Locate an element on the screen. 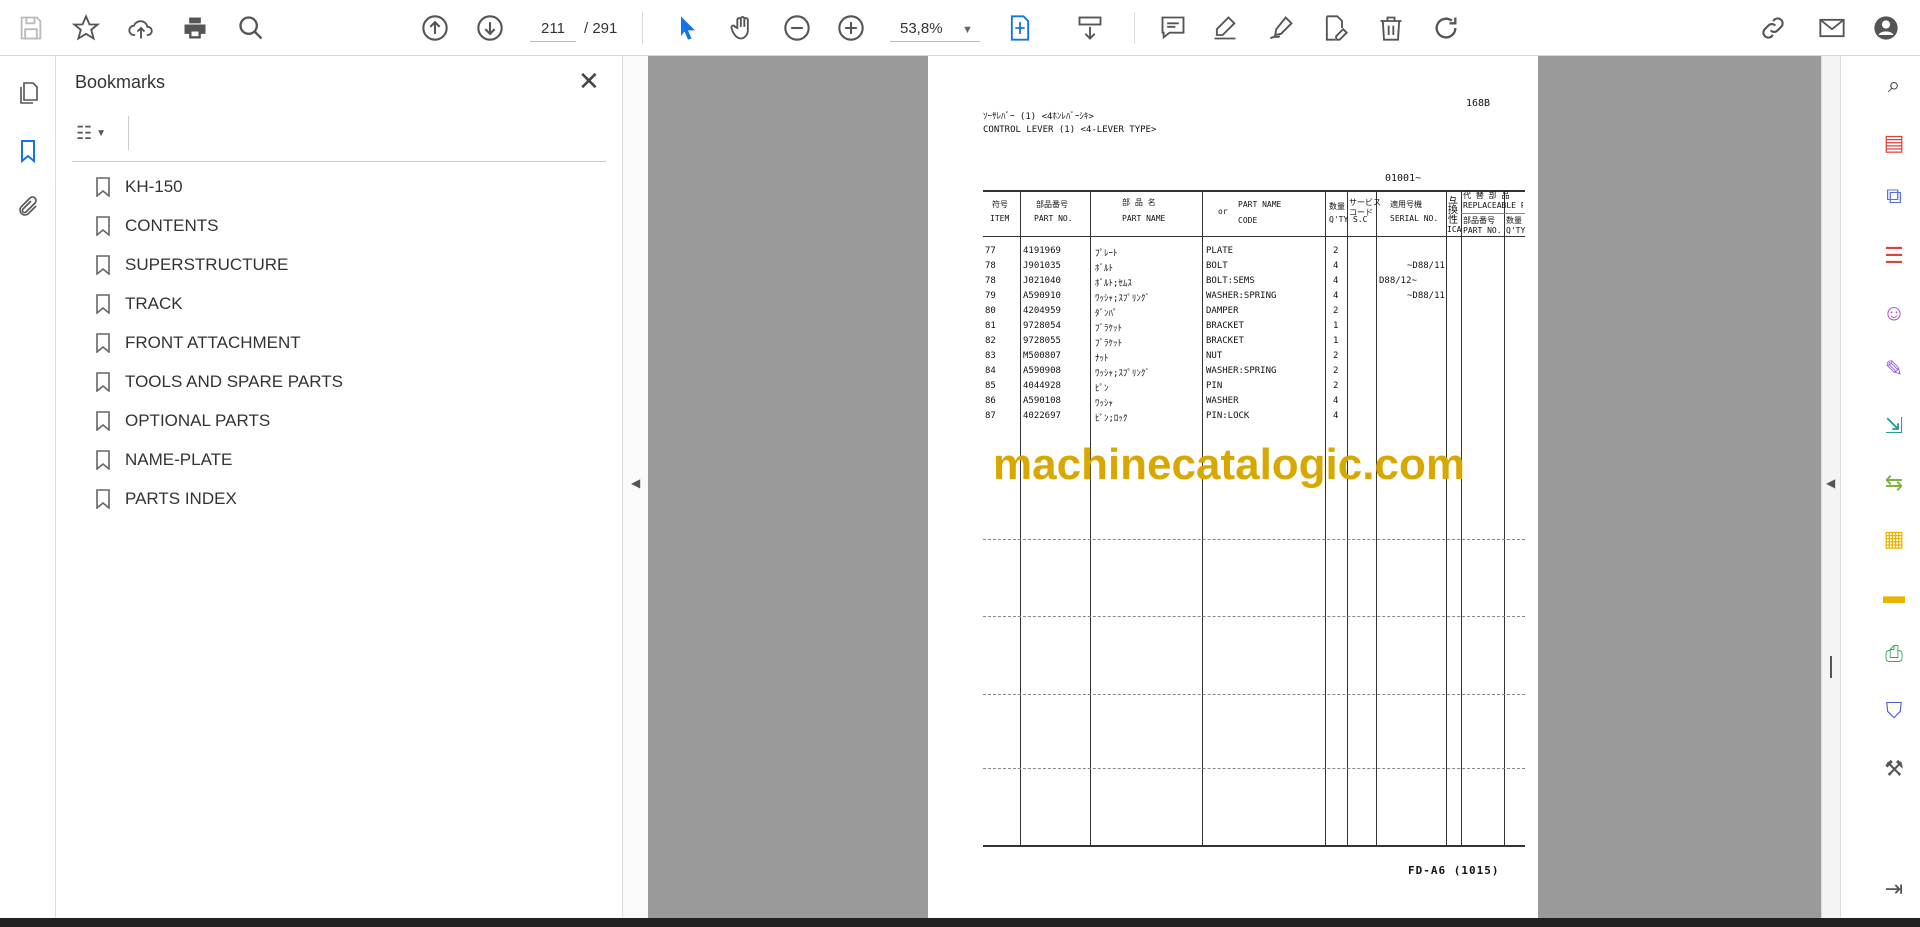  zoom-tool-icon: ⌕ is located at coordinates (1894, 85).